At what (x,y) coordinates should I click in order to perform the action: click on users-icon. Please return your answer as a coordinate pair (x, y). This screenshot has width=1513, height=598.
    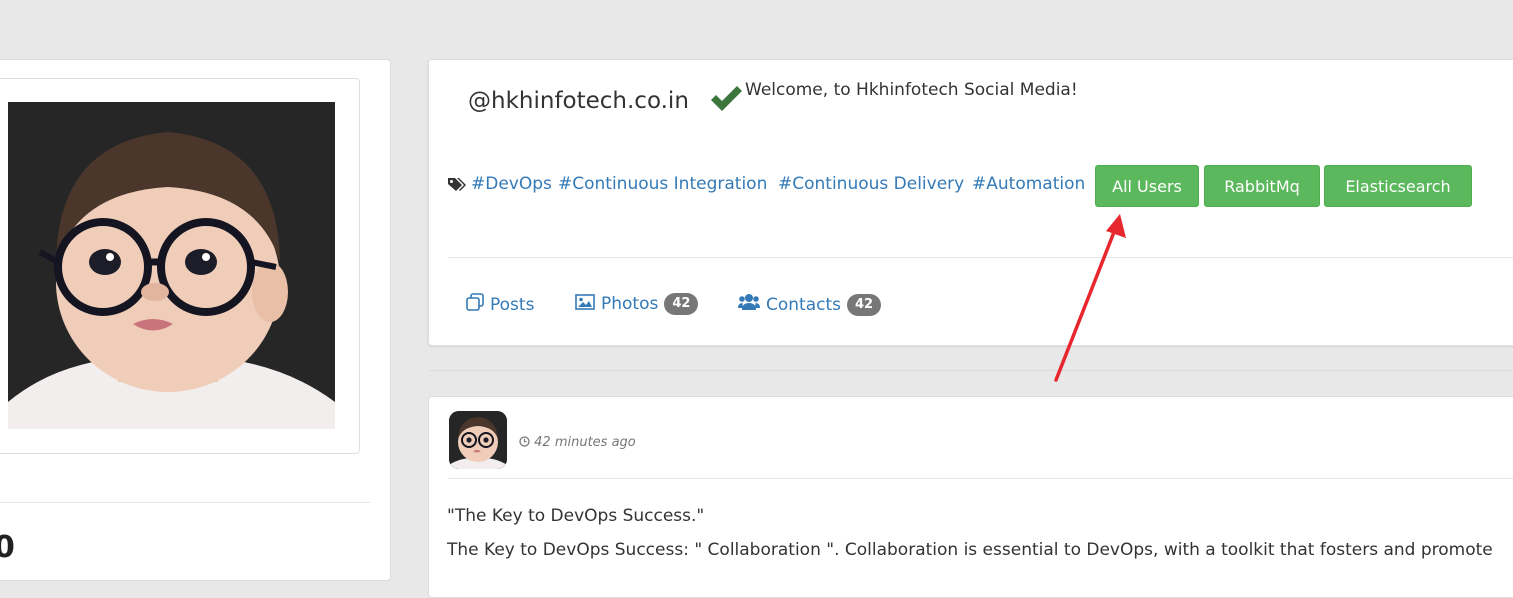
    Looking at the image, I should click on (749, 304).